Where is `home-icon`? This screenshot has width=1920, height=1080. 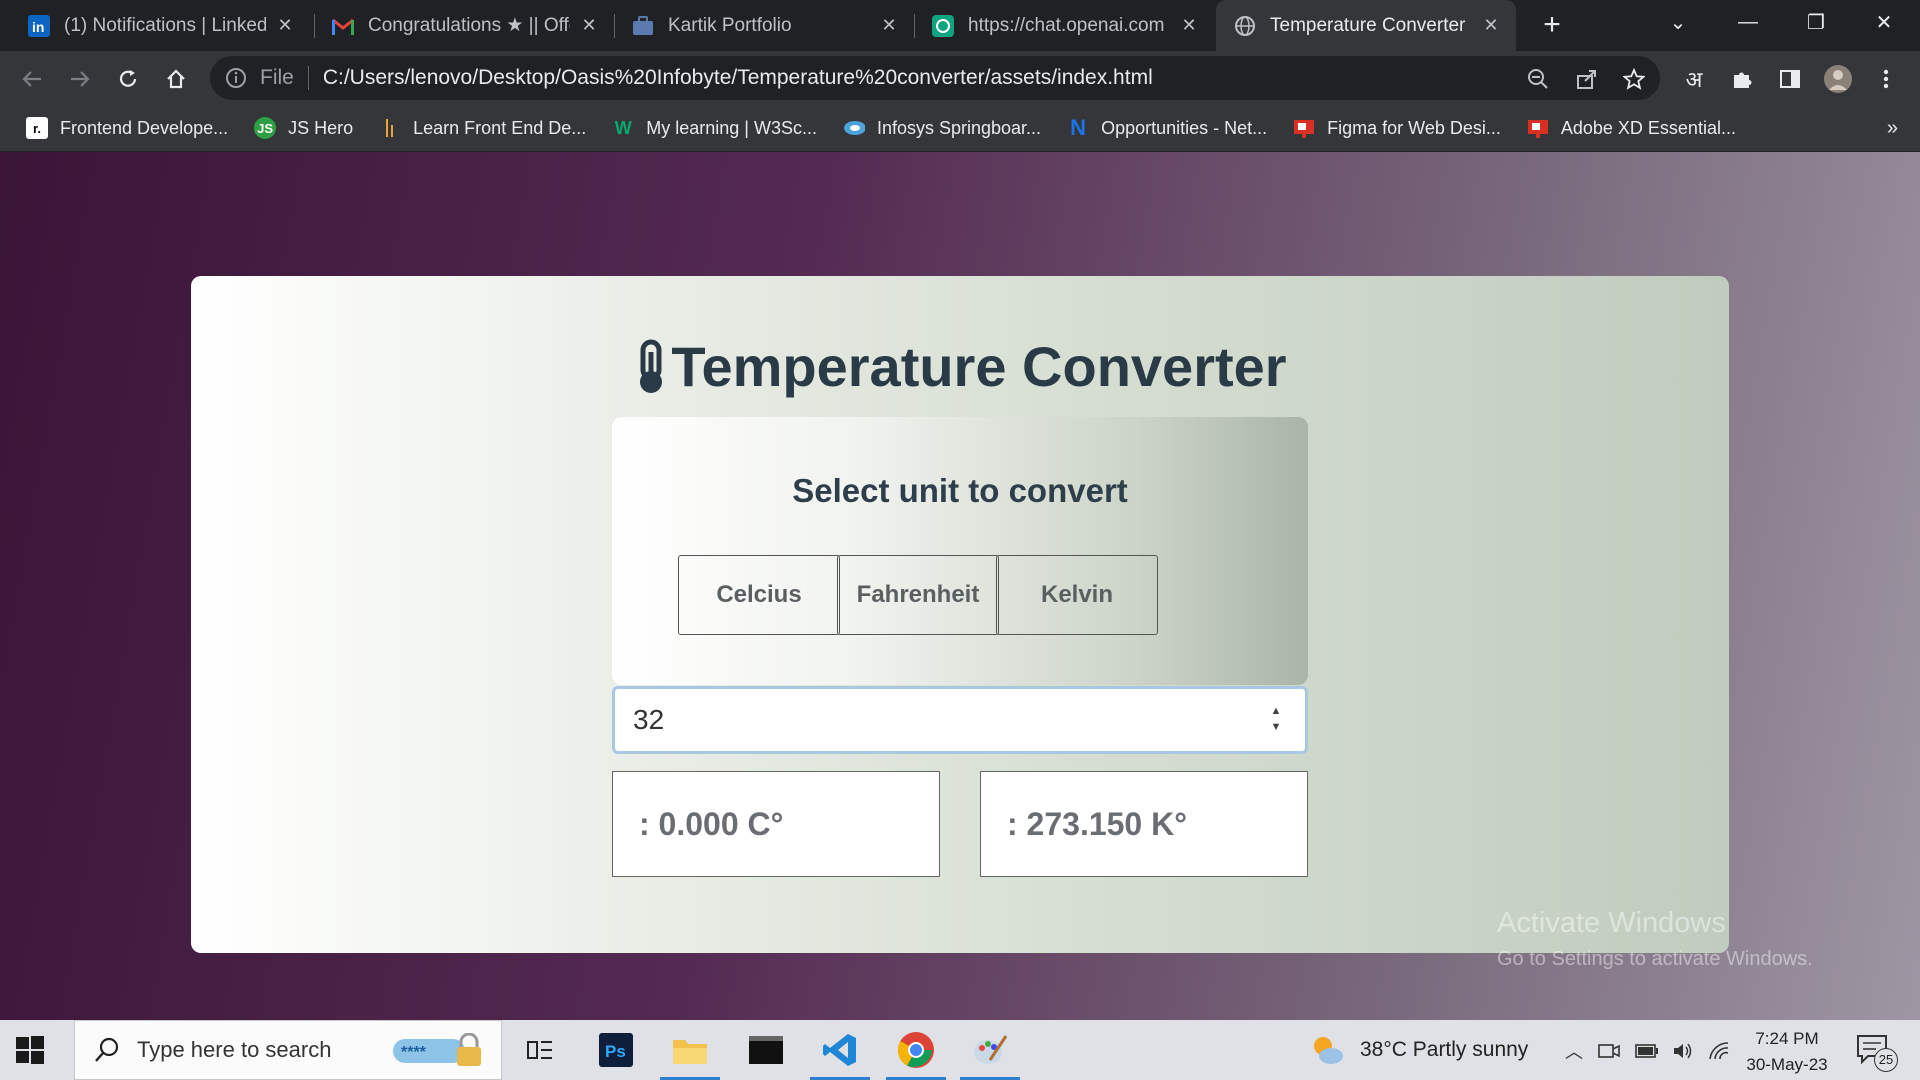 home-icon is located at coordinates (176, 79).